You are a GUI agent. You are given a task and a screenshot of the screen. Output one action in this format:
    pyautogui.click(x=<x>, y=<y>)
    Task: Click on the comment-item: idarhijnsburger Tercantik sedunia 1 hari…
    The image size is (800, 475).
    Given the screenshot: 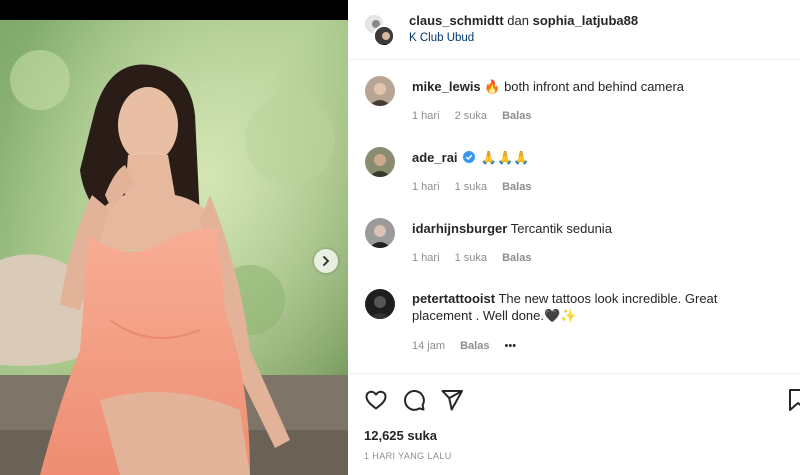 What is the action you would take?
    pyautogui.click(x=574, y=245)
    